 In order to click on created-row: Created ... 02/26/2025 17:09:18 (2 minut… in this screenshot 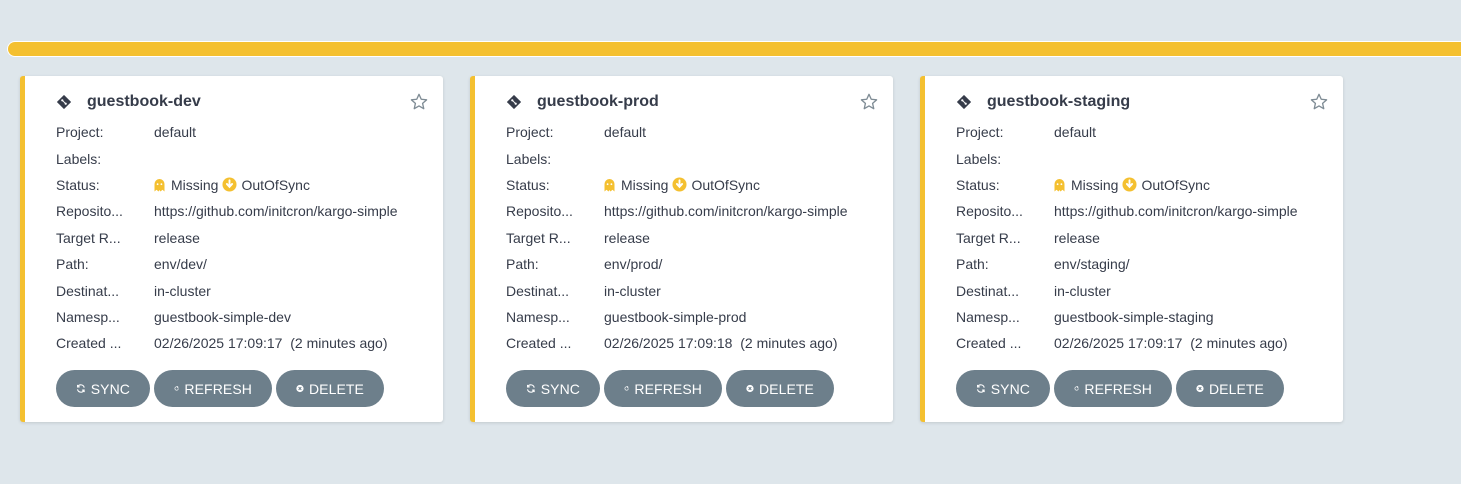, I will do `click(694, 343)`.